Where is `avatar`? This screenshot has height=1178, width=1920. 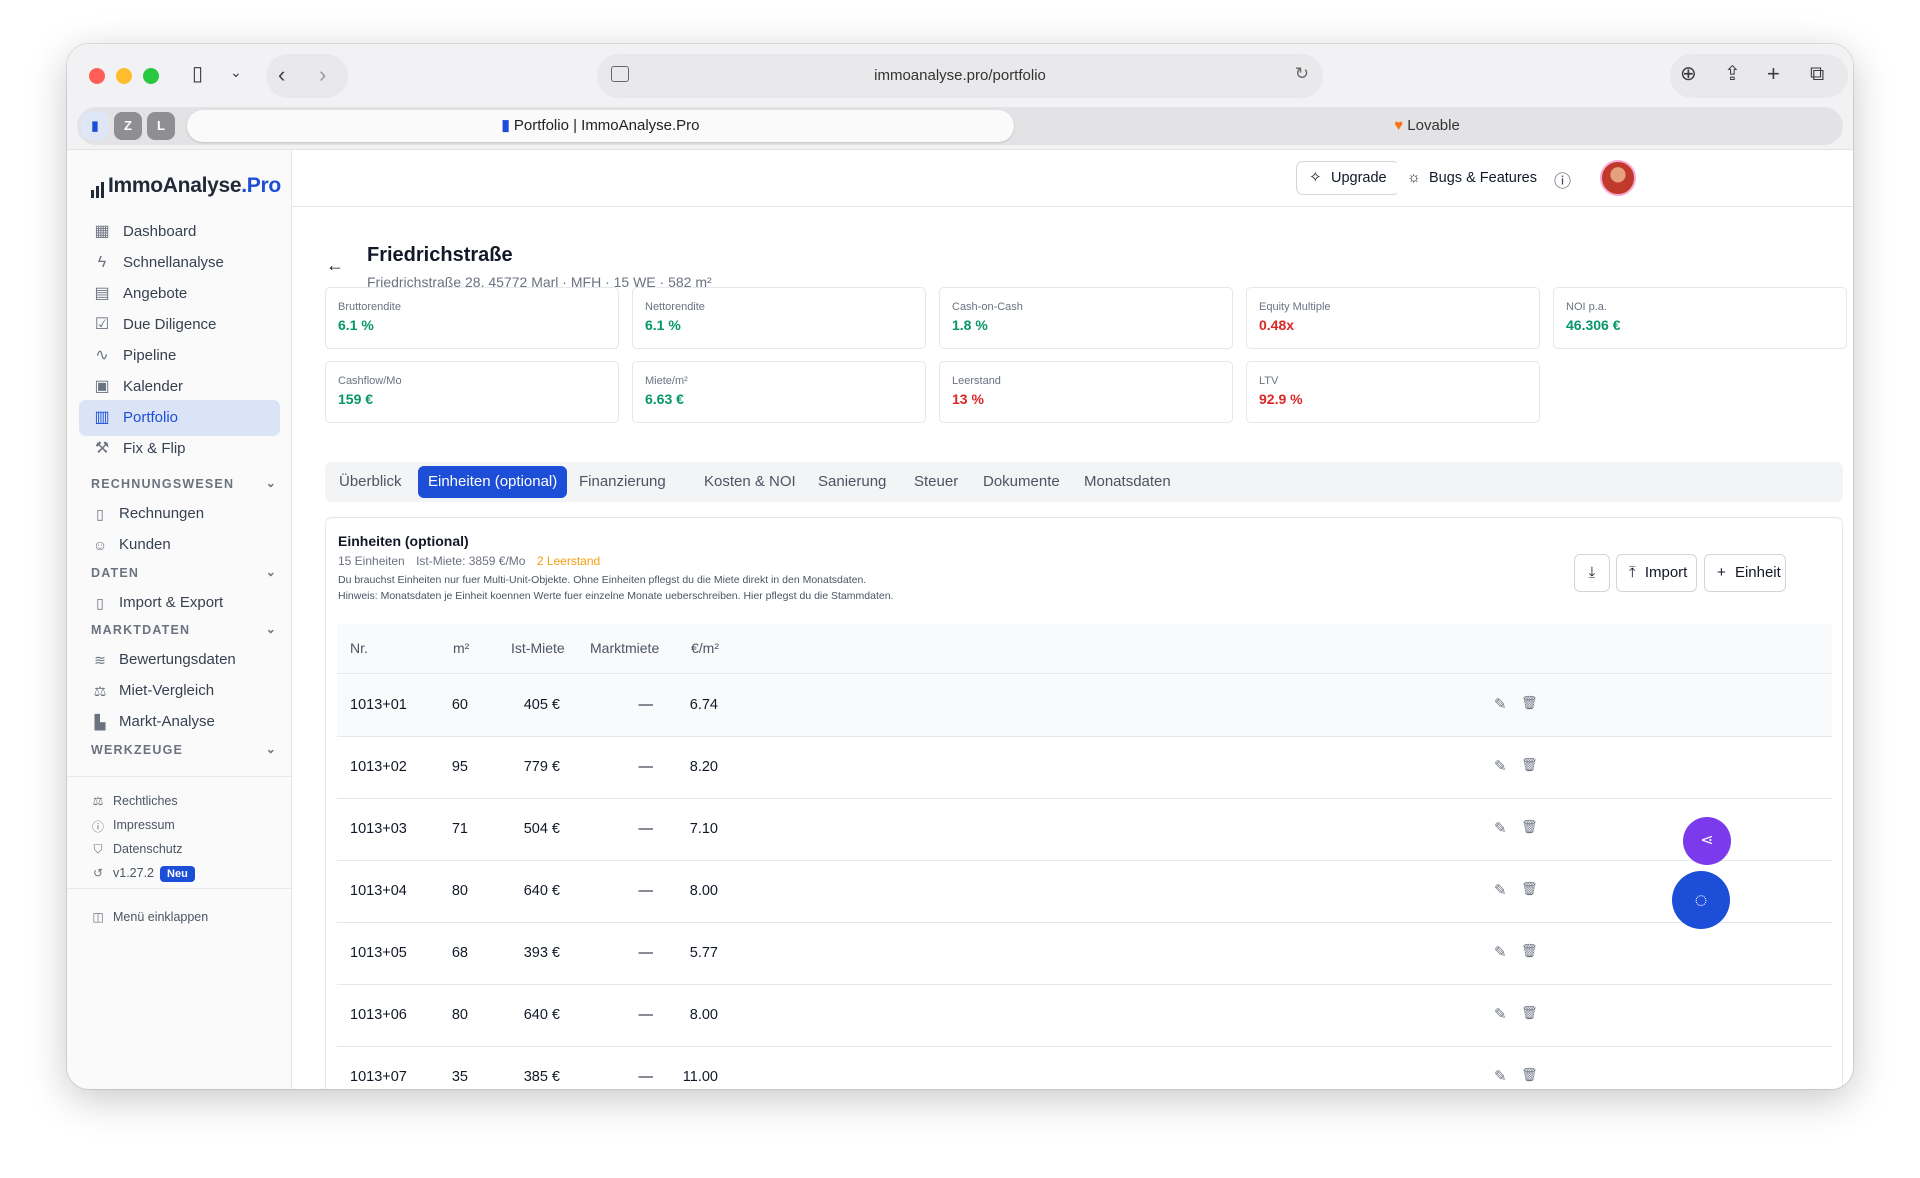 avatar is located at coordinates (1618, 178).